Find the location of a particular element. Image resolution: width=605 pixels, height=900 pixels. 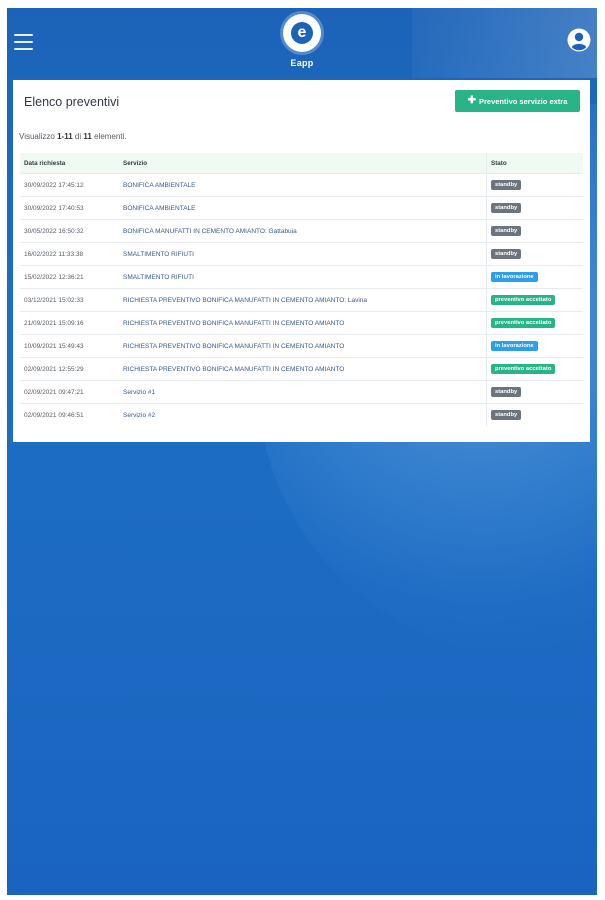

add-extra-service-quote-label: Preventivo servizio extra is located at coordinates (523, 101).